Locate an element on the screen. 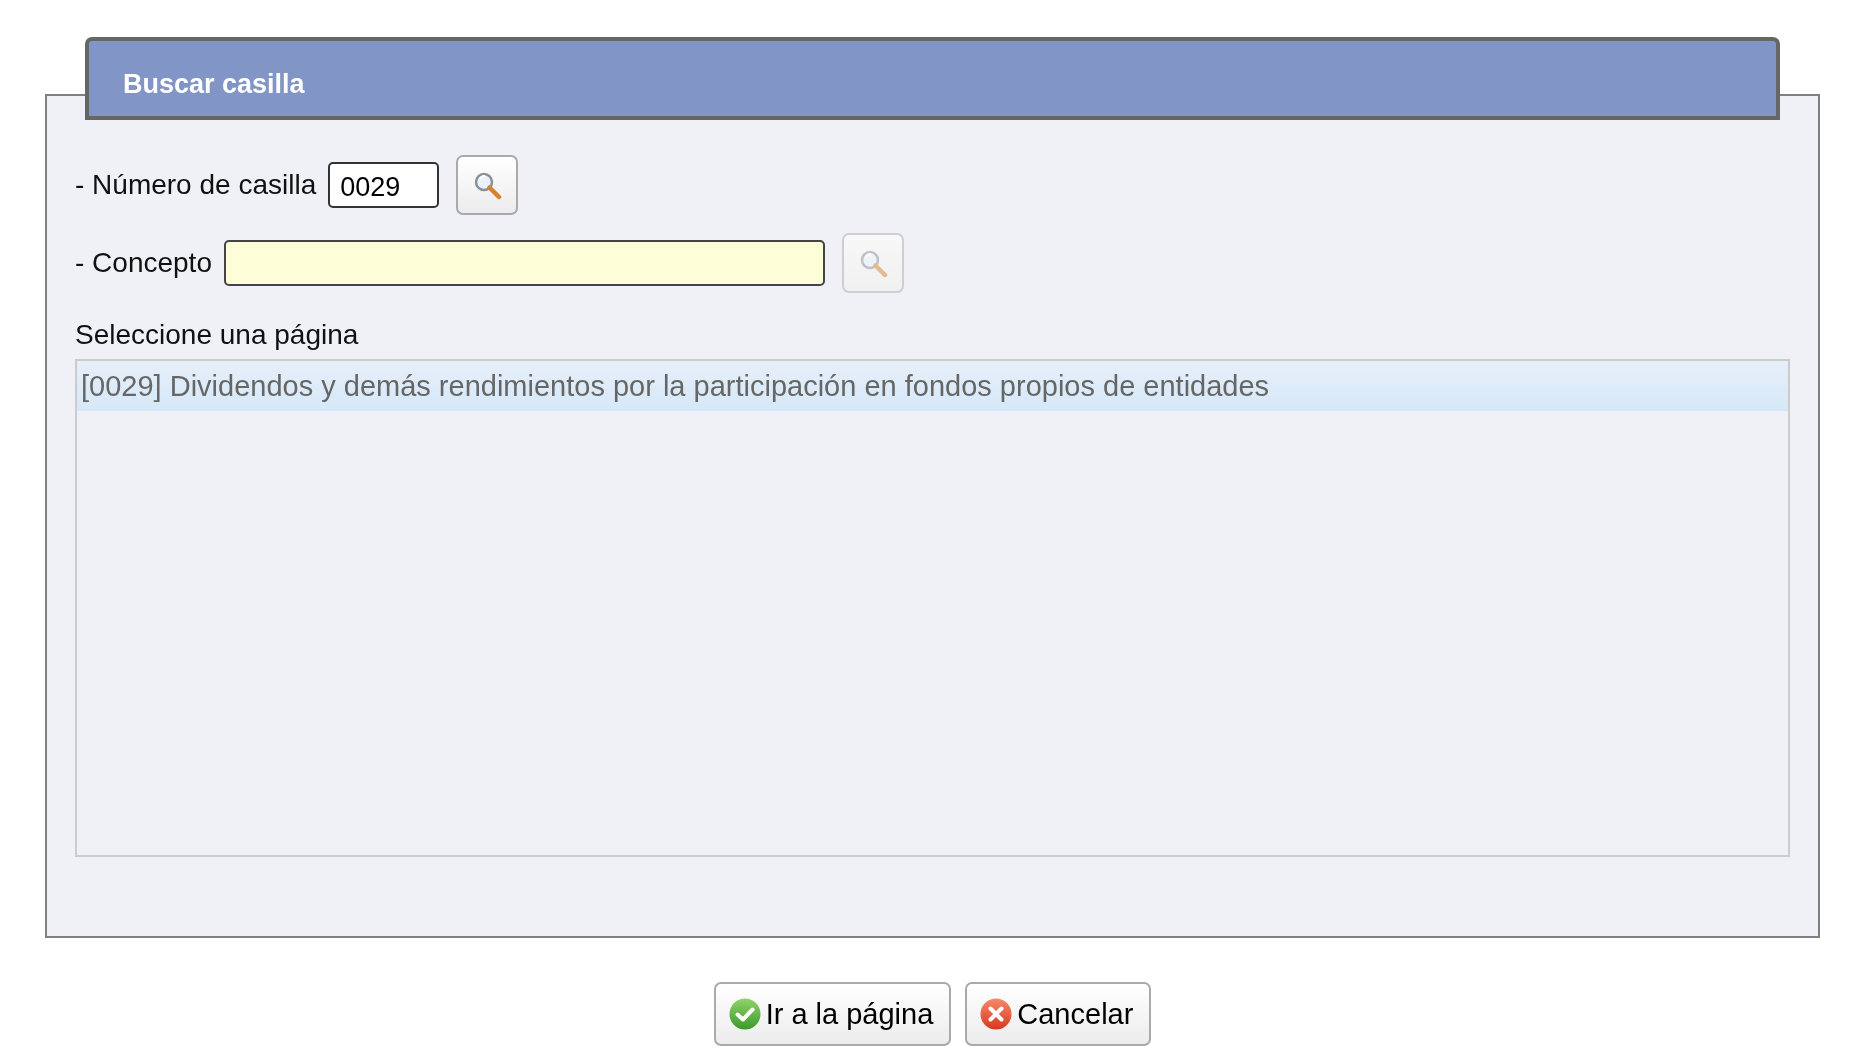 This screenshot has height=1060, width=1870. search-icon is located at coordinates (487, 185).